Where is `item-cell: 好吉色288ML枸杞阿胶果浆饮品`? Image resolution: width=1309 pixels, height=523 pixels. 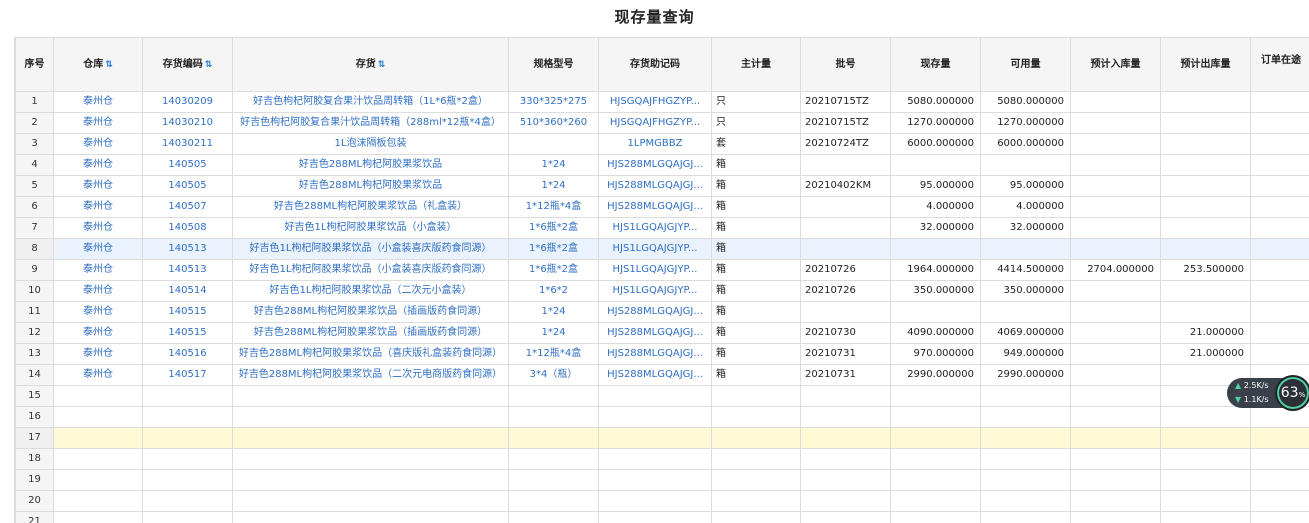
item-cell: 好吉色288ML枸杞阿胶果浆饮品 is located at coordinates (370, 186).